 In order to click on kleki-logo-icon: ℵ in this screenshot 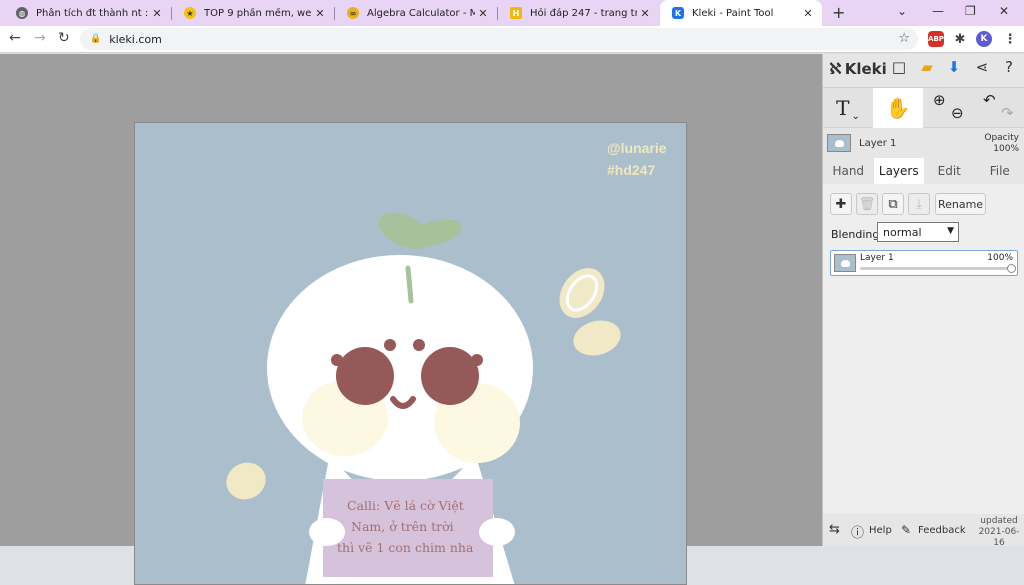, I will do `click(835, 68)`.